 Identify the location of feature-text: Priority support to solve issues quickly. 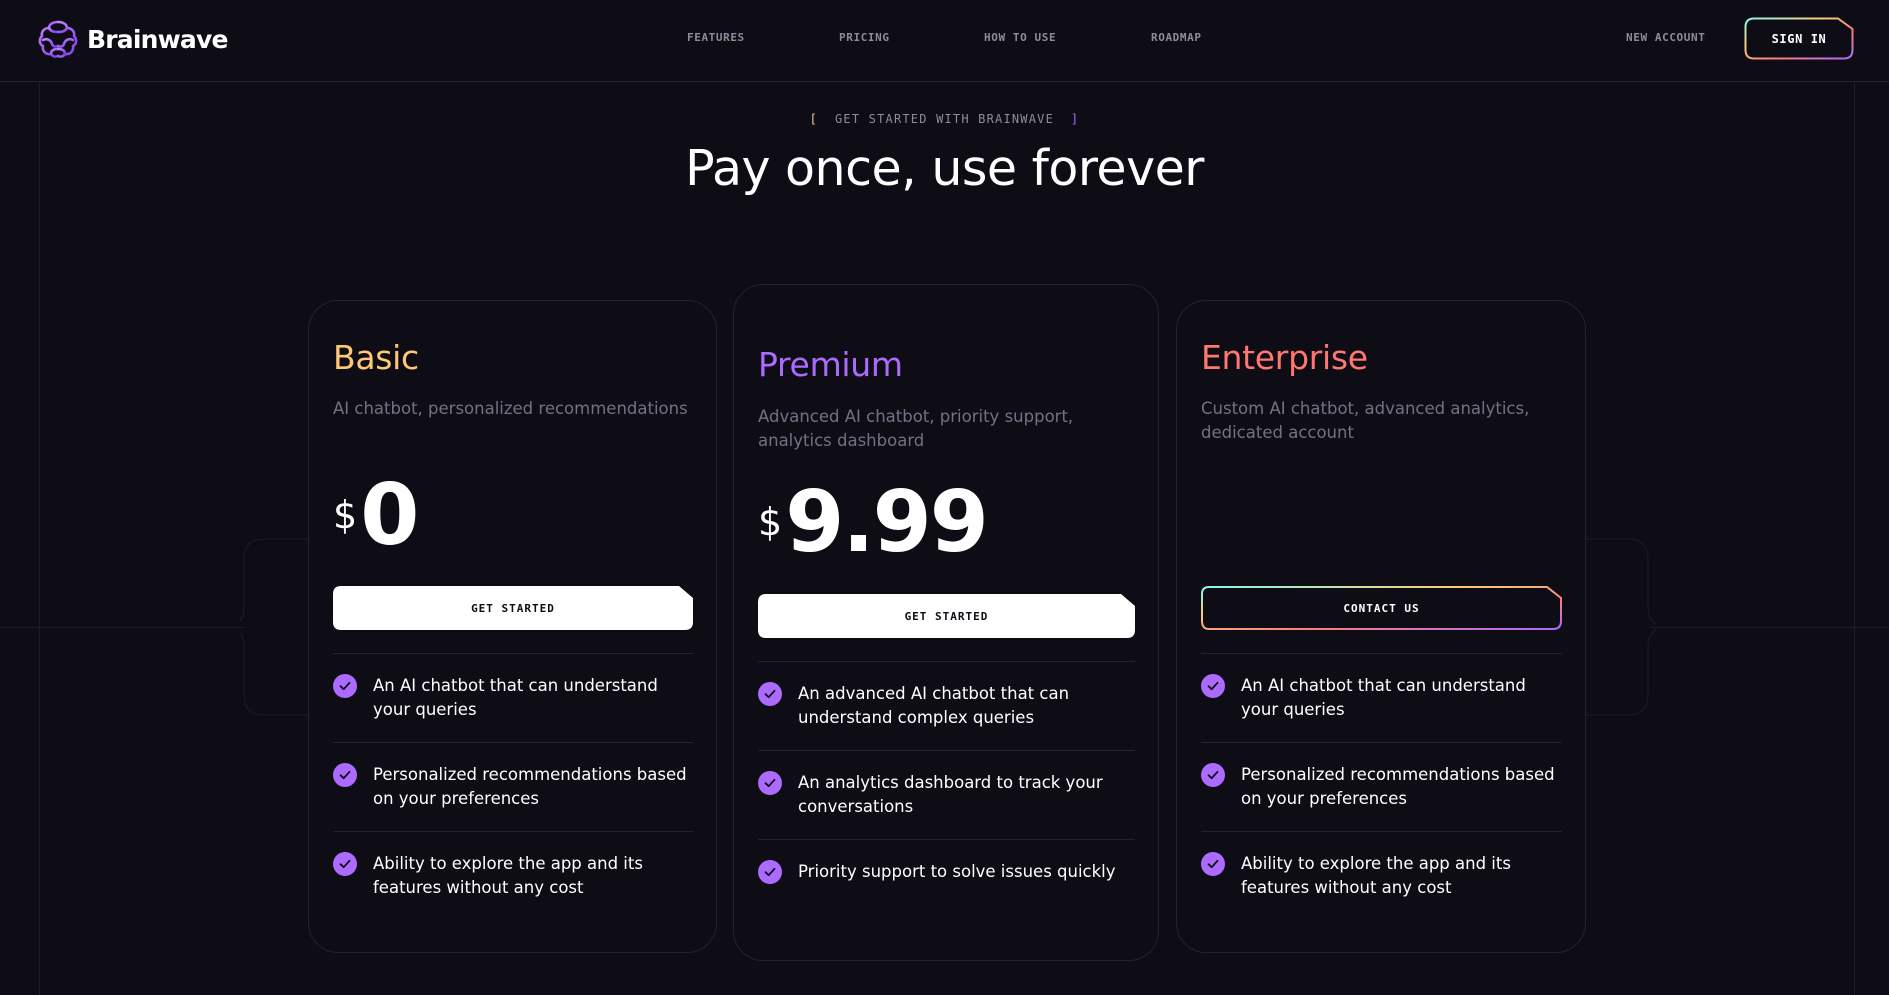
(957, 871).